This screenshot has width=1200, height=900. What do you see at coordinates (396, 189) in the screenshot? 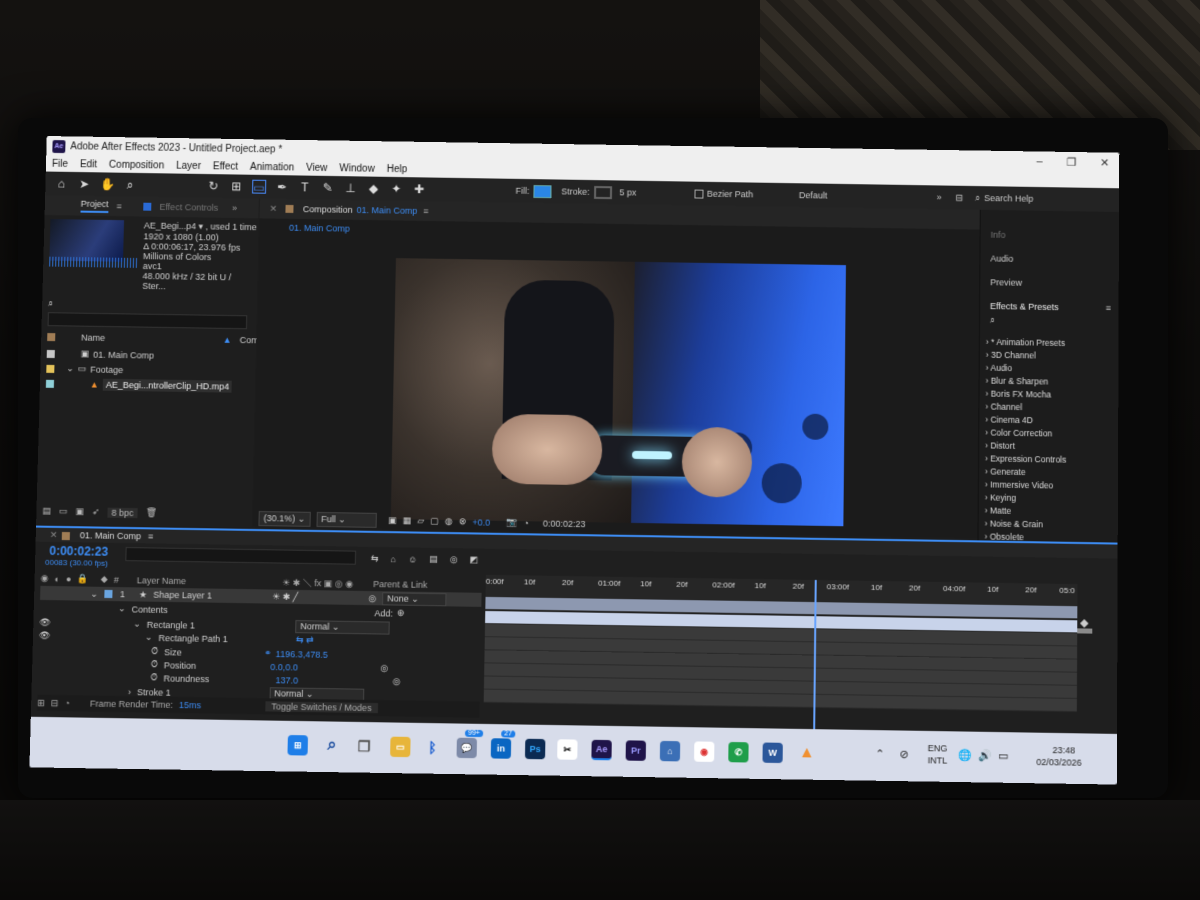
I see `roto-brush-tool-icon: ✦` at bounding box center [396, 189].